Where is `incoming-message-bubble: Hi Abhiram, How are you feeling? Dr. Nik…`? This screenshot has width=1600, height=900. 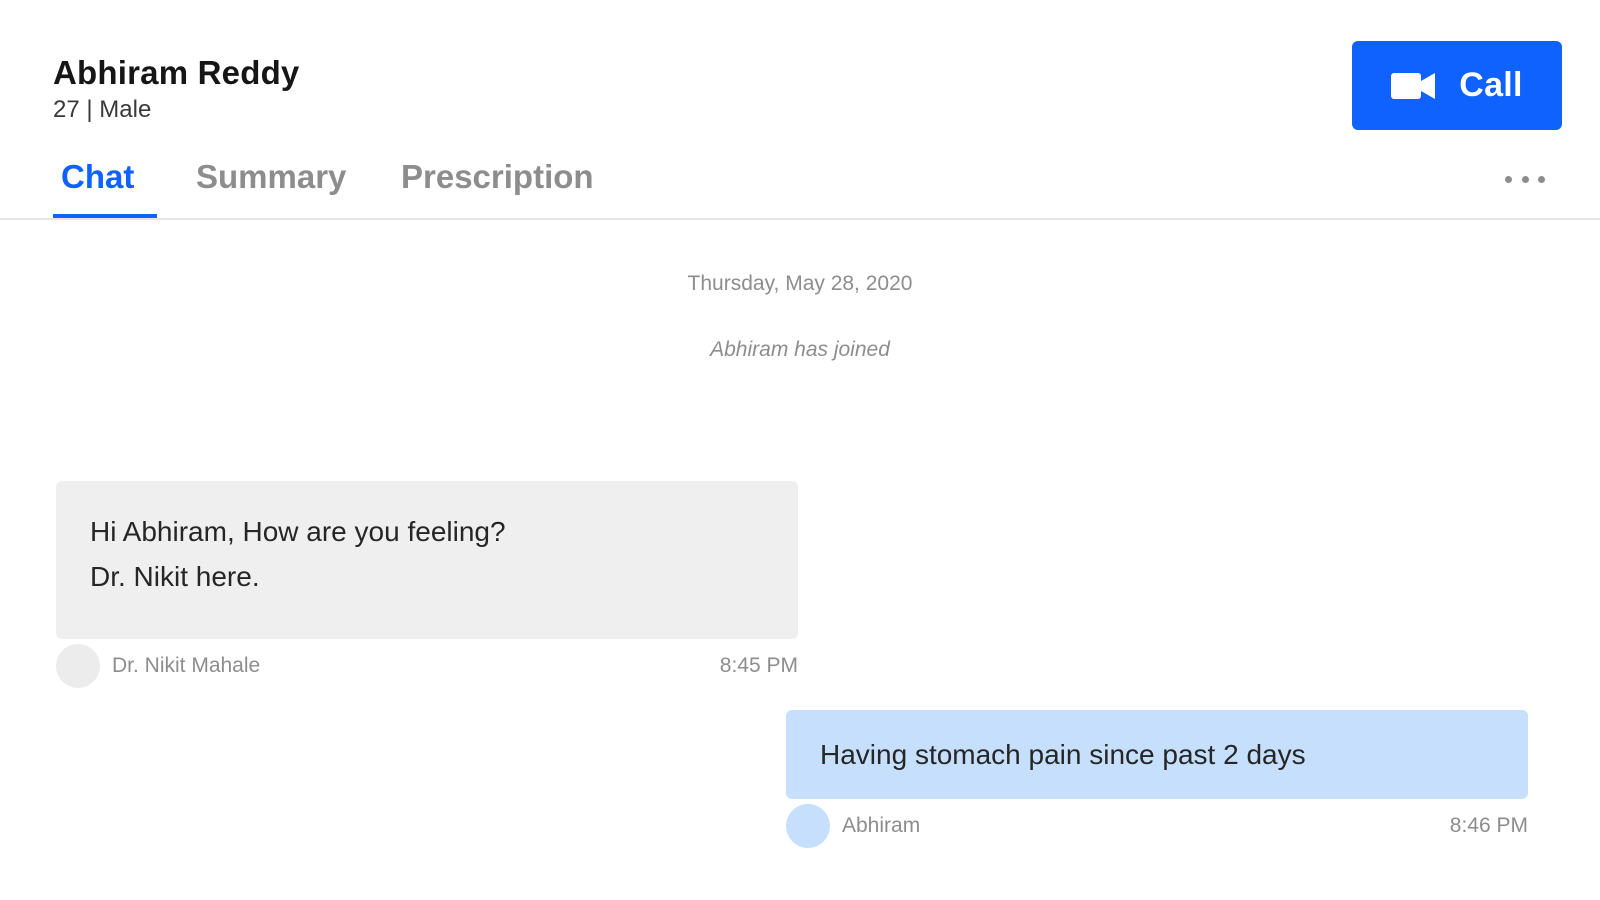
incoming-message-bubble: Hi Abhiram, How are you feeling? Dr. Nik… is located at coordinates (427, 560).